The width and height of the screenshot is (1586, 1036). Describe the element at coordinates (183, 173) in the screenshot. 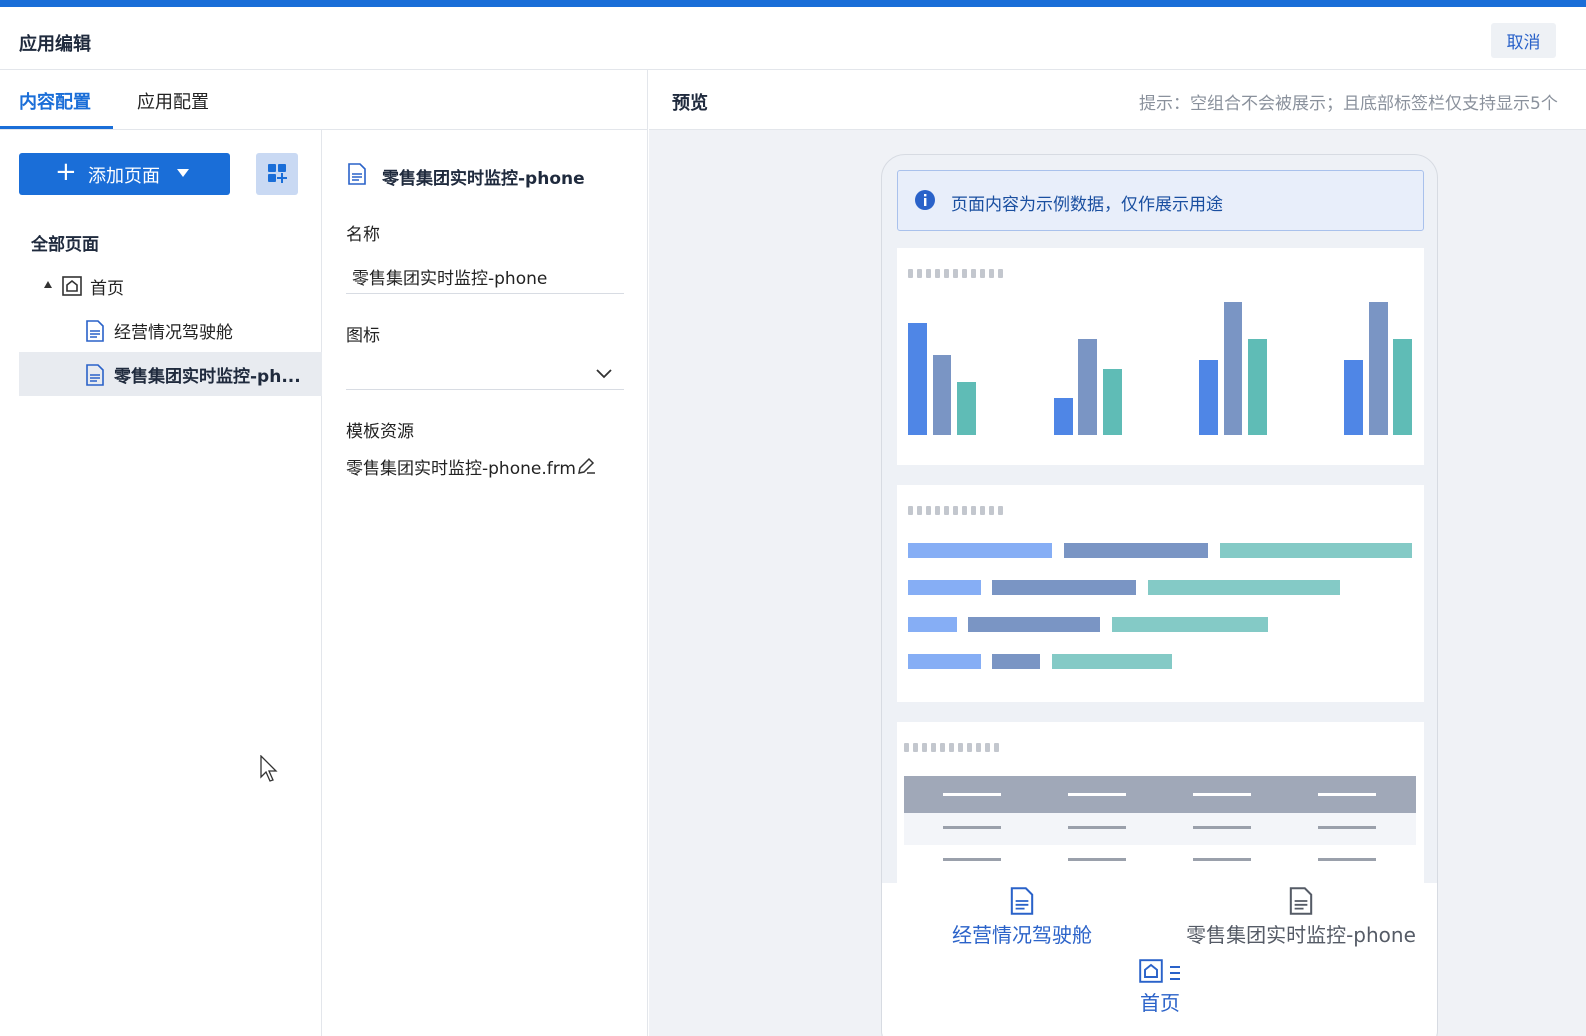

I see `caret-down-icon` at that location.